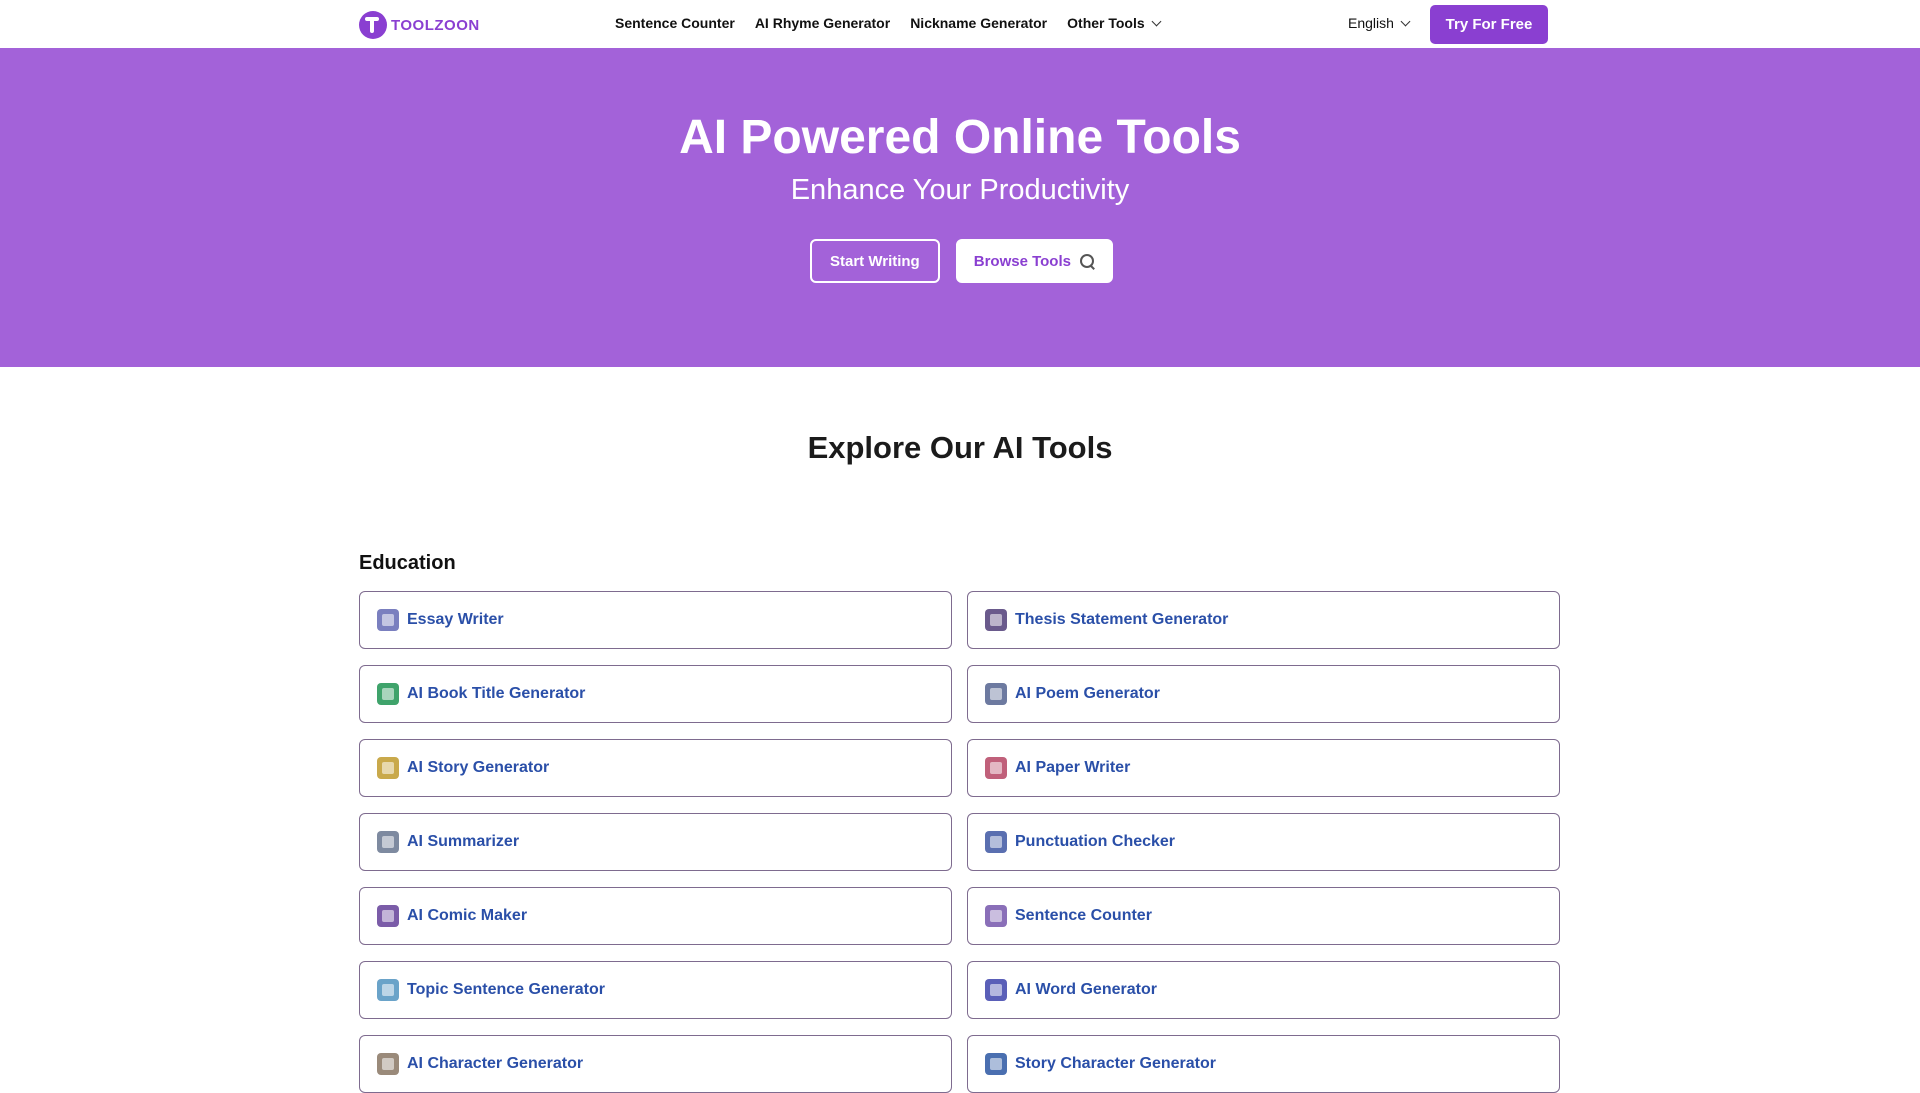 The height and width of the screenshot is (1093, 1920). What do you see at coordinates (496, 693) in the screenshot?
I see `tool-card-label: AI Book Title Generator` at bounding box center [496, 693].